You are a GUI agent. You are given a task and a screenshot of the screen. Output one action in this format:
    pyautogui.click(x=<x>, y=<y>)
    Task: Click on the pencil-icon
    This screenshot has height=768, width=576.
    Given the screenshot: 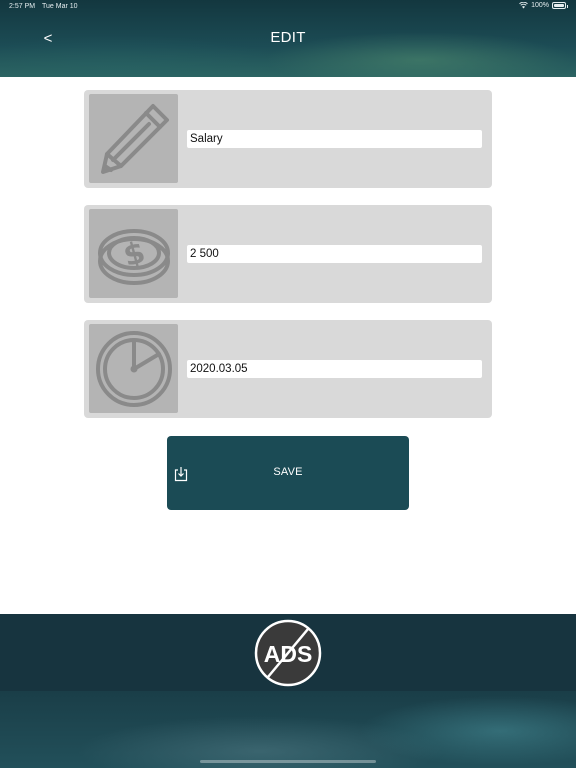 What is the action you would take?
    pyautogui.click(x=134, y=138)
    